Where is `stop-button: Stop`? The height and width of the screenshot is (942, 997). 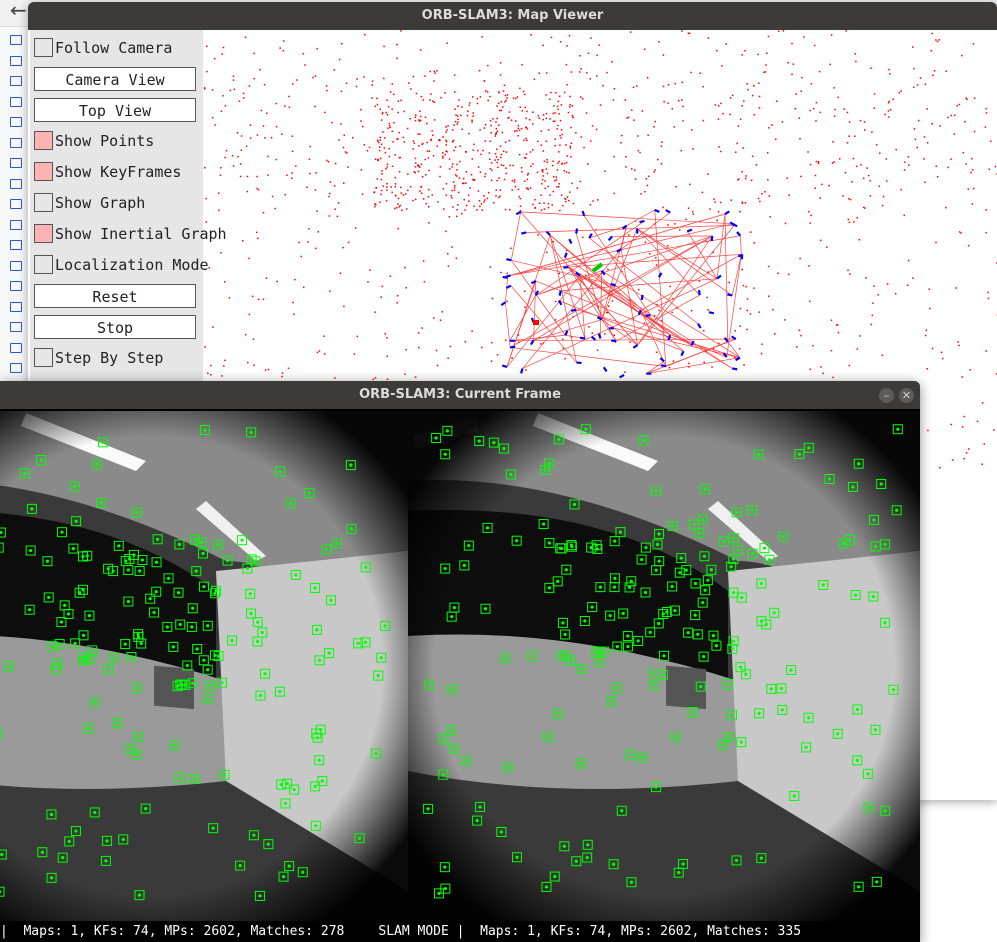
stop-button: Stop is located at coordinates (115, 327).